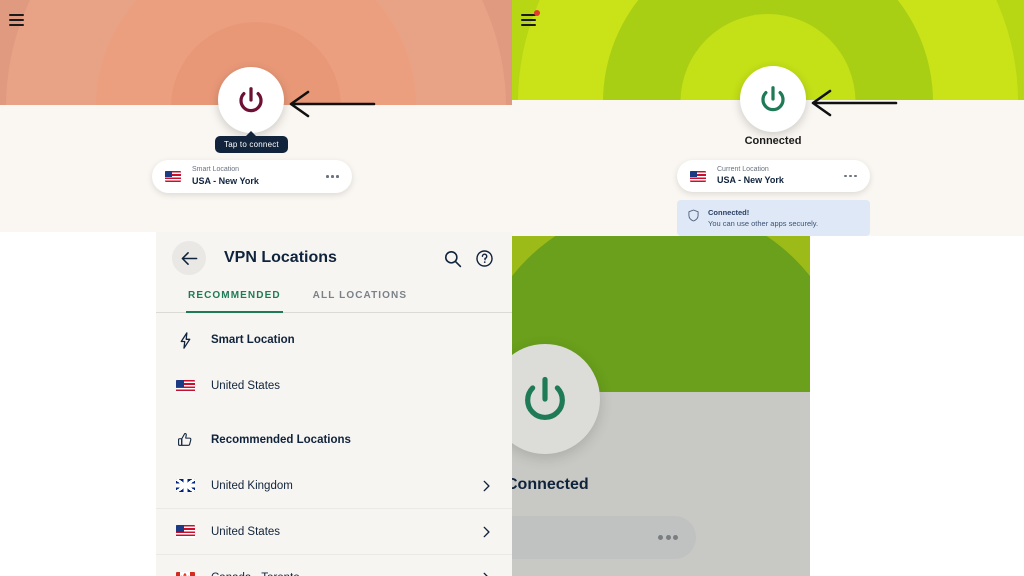 Image resolution: width=1024 pixels, height=576 pixels. I want to click on list-item-canada-toronto: 🍁 Canada - Toronto, so click(334, 565).